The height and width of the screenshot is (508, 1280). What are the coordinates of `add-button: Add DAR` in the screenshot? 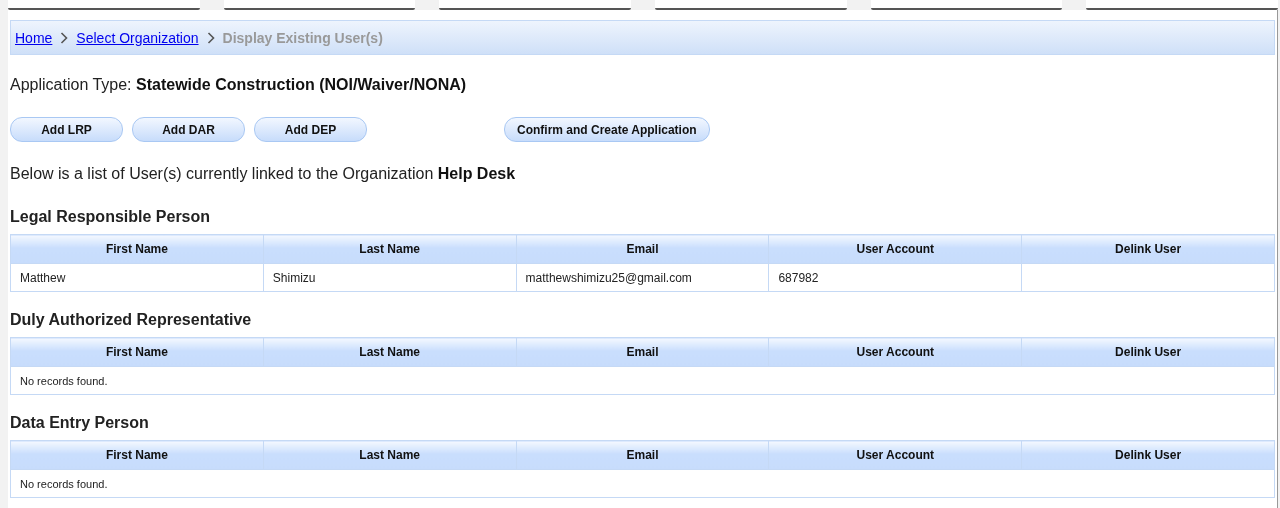 It's located at (188, 129).